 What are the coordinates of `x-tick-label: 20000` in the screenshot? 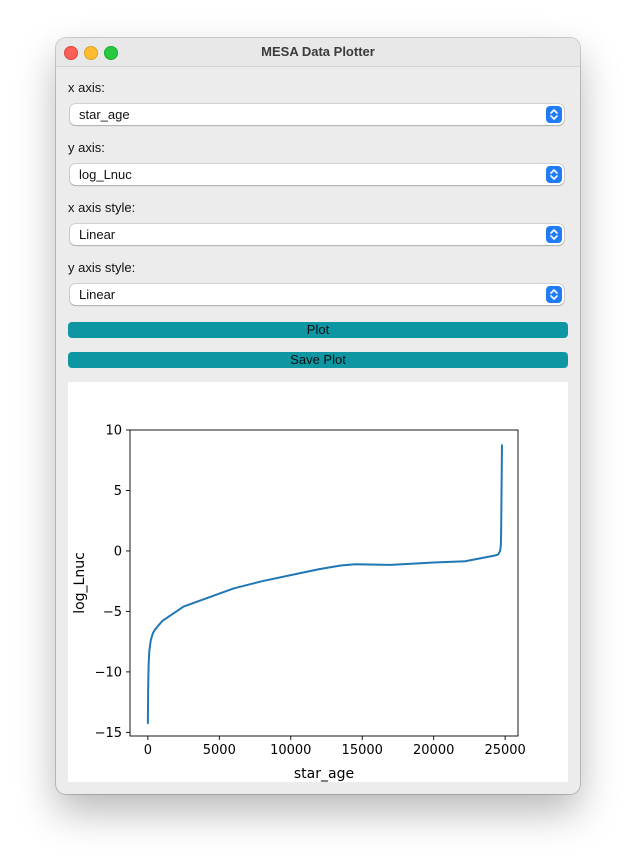 It's located at (433, 750).